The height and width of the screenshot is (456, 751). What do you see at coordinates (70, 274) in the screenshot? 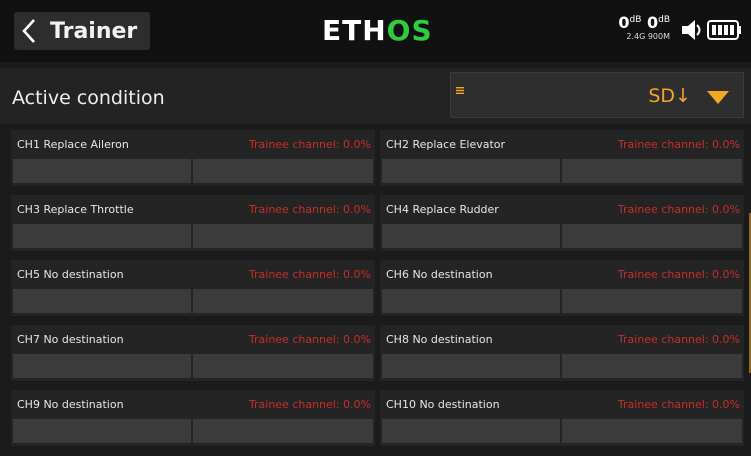
I see `channel-label: CH5 No destination` at bounding box center [70, 274].